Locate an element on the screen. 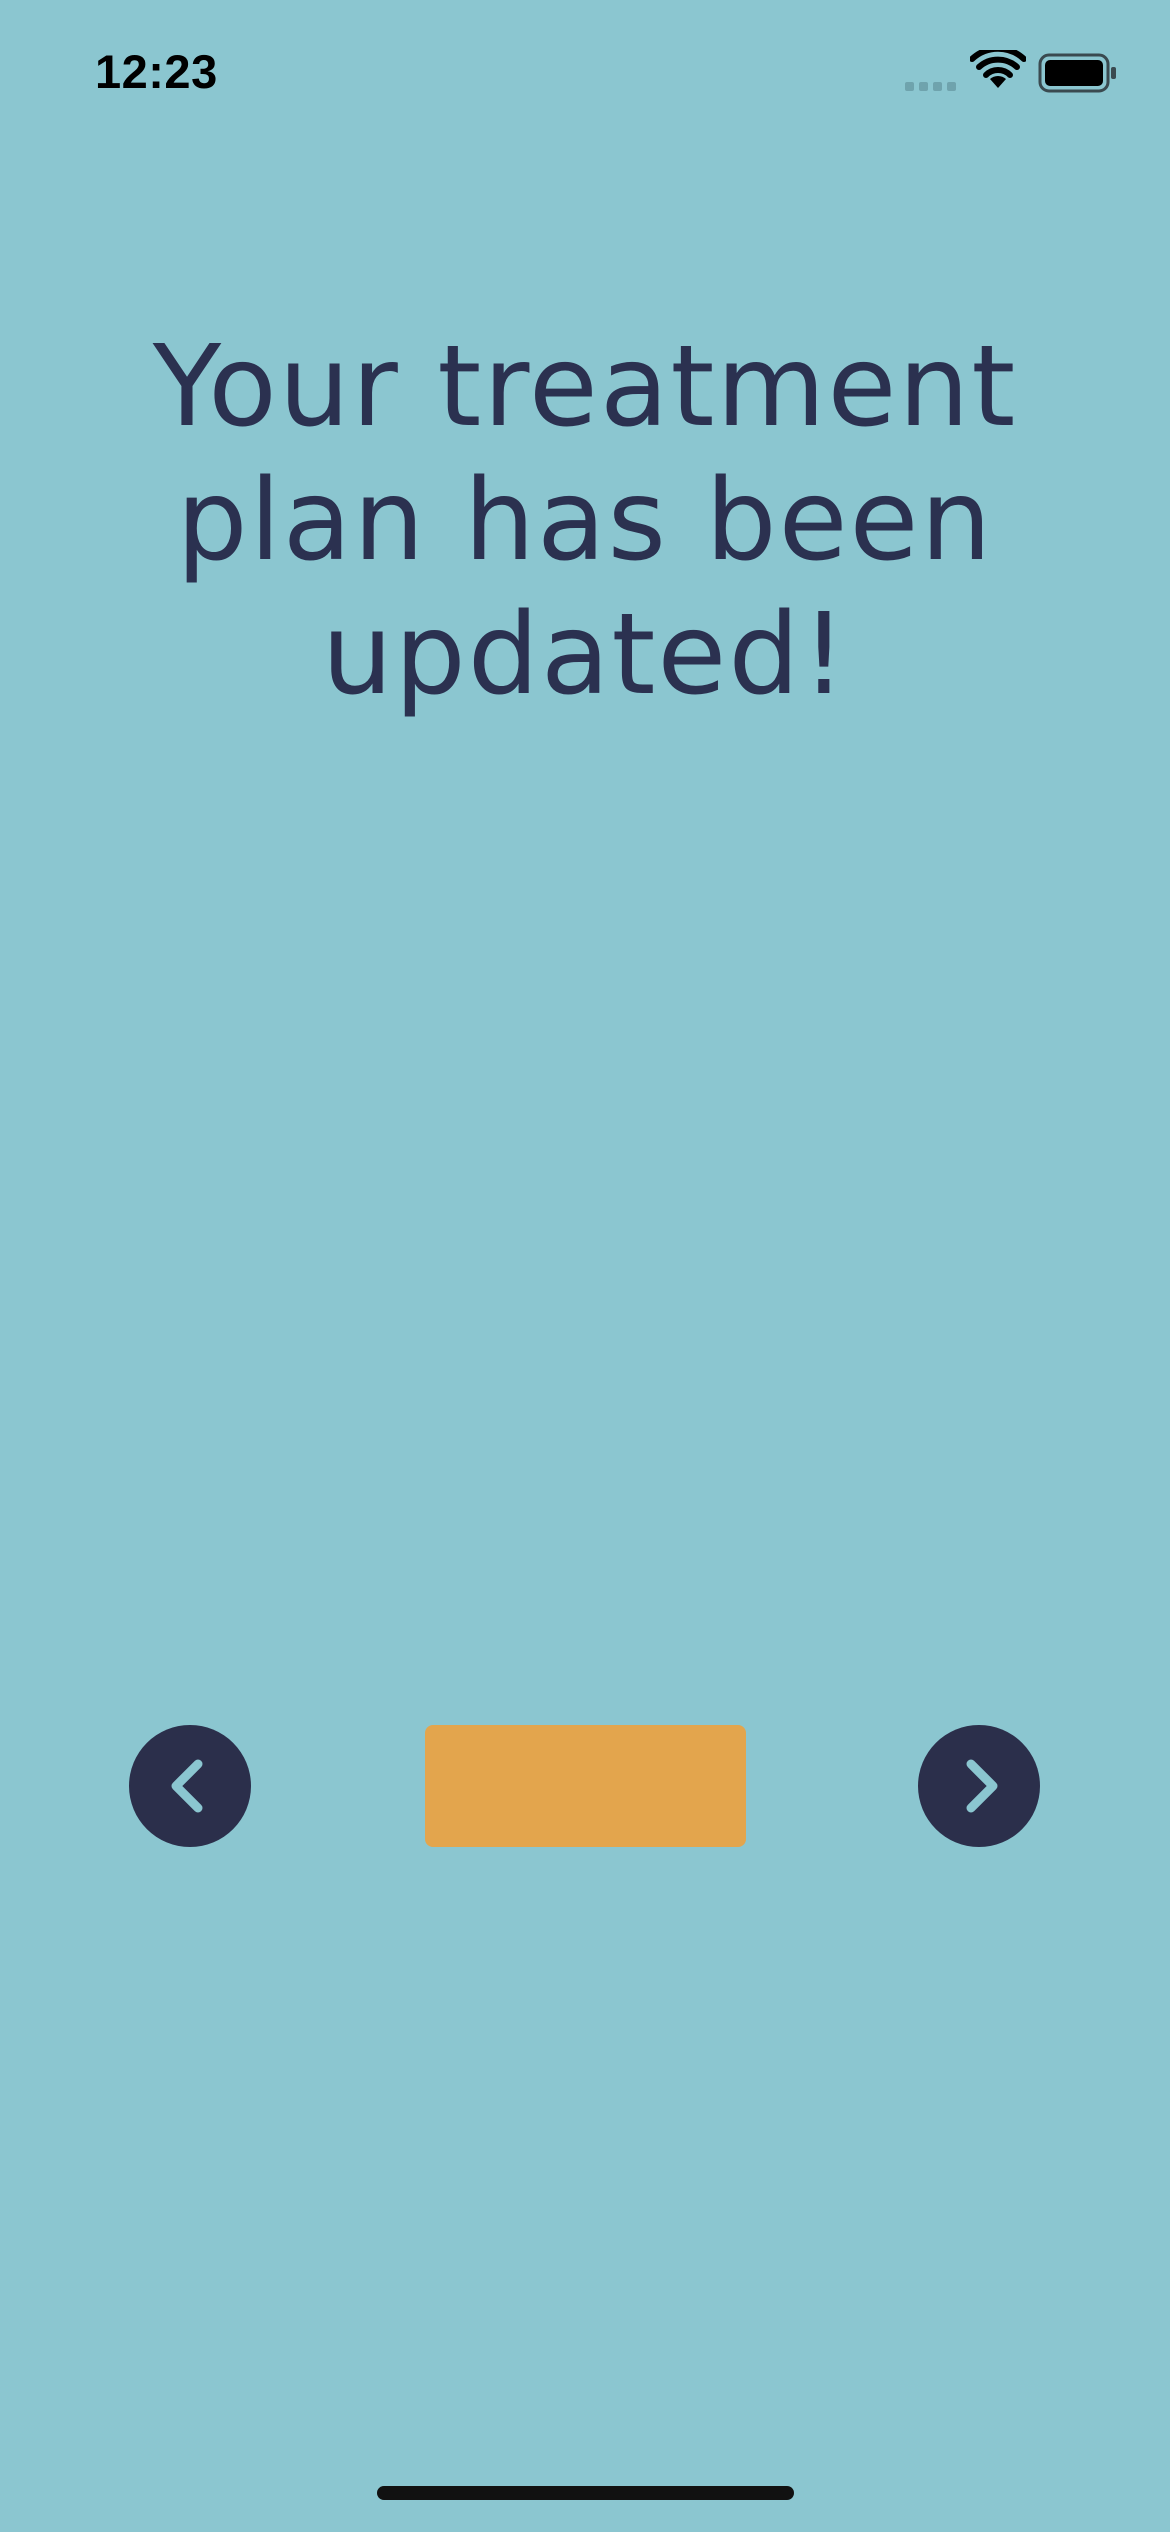  headline: Your treatment plan has been updated! is located at coordinates (585, 521).